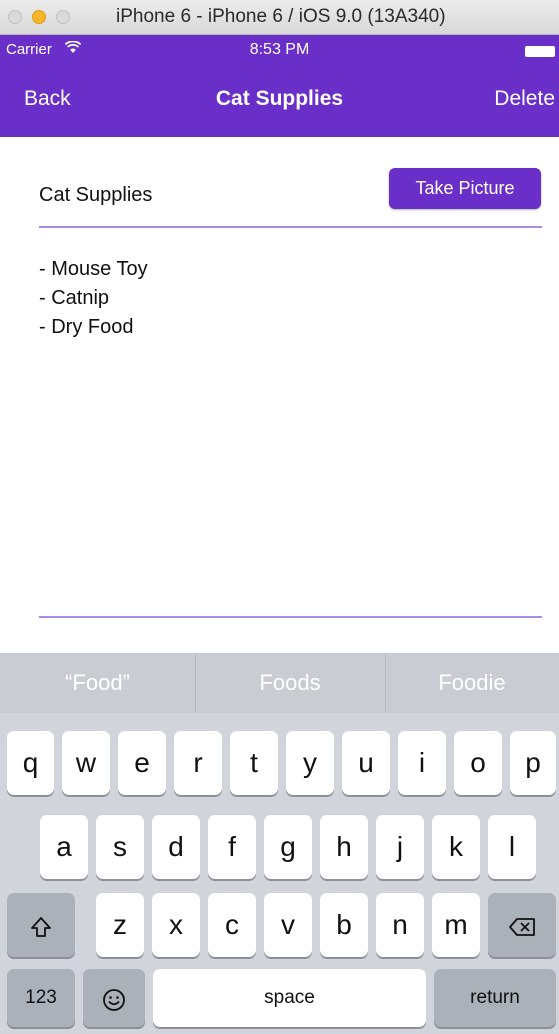  I want to click on simulator-title-bar: iPhone 6 - iPhone 6 / iOS 9.0 (13A340), so click(279, 17).